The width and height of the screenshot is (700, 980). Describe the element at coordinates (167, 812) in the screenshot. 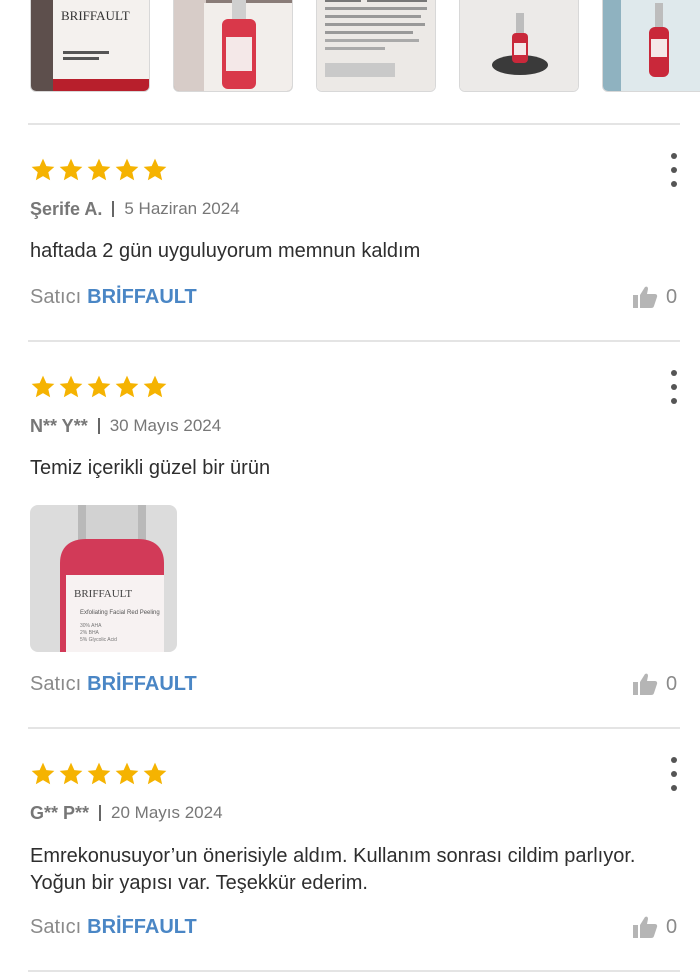

I see `review-date: 20 Mayıs 2024` at that location.